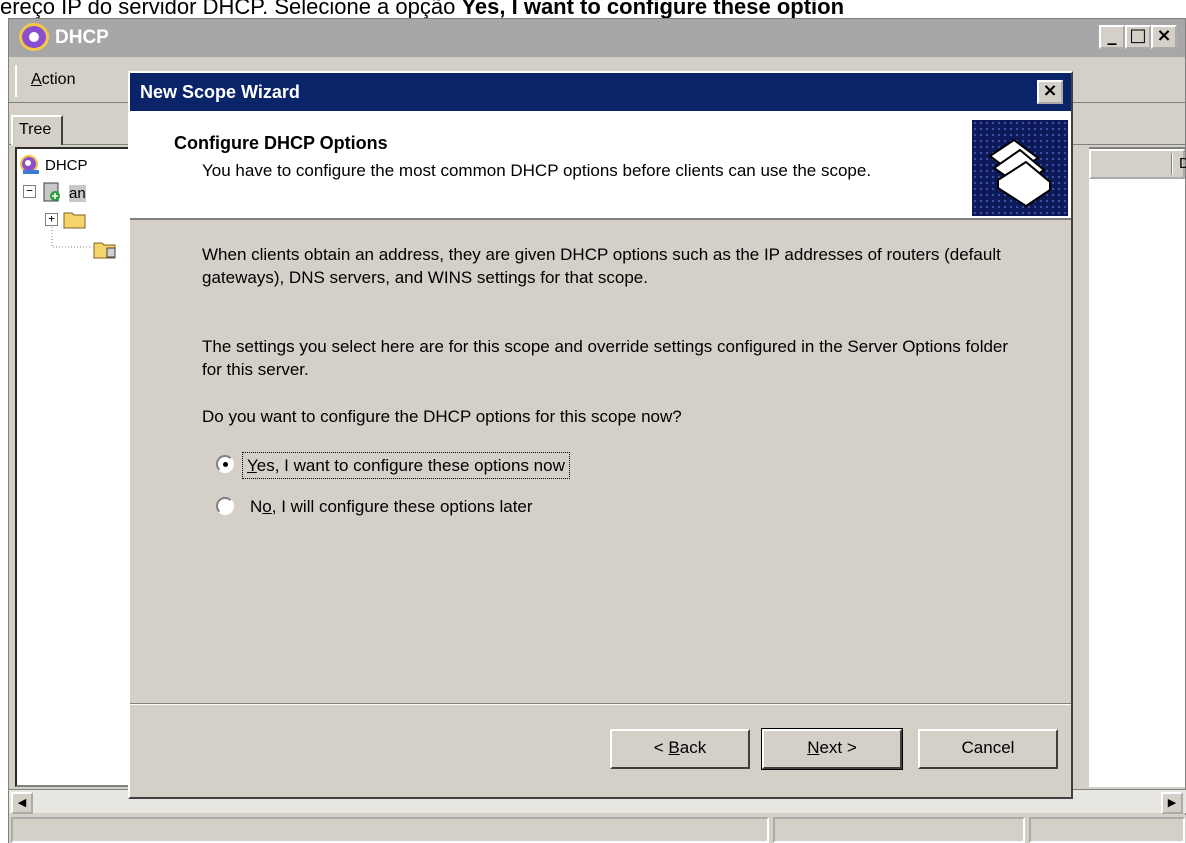 The width and height of the screenshot is (1186, 843). Describe the element at coordinates (29, 191) in the screenshot. I see `collapse-icon: −` at that location.